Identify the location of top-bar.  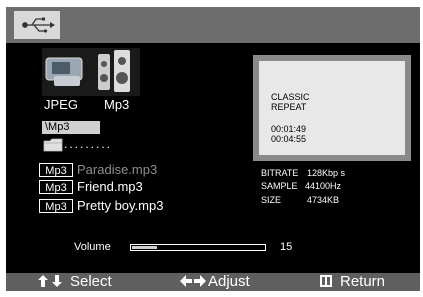
(213, 25).